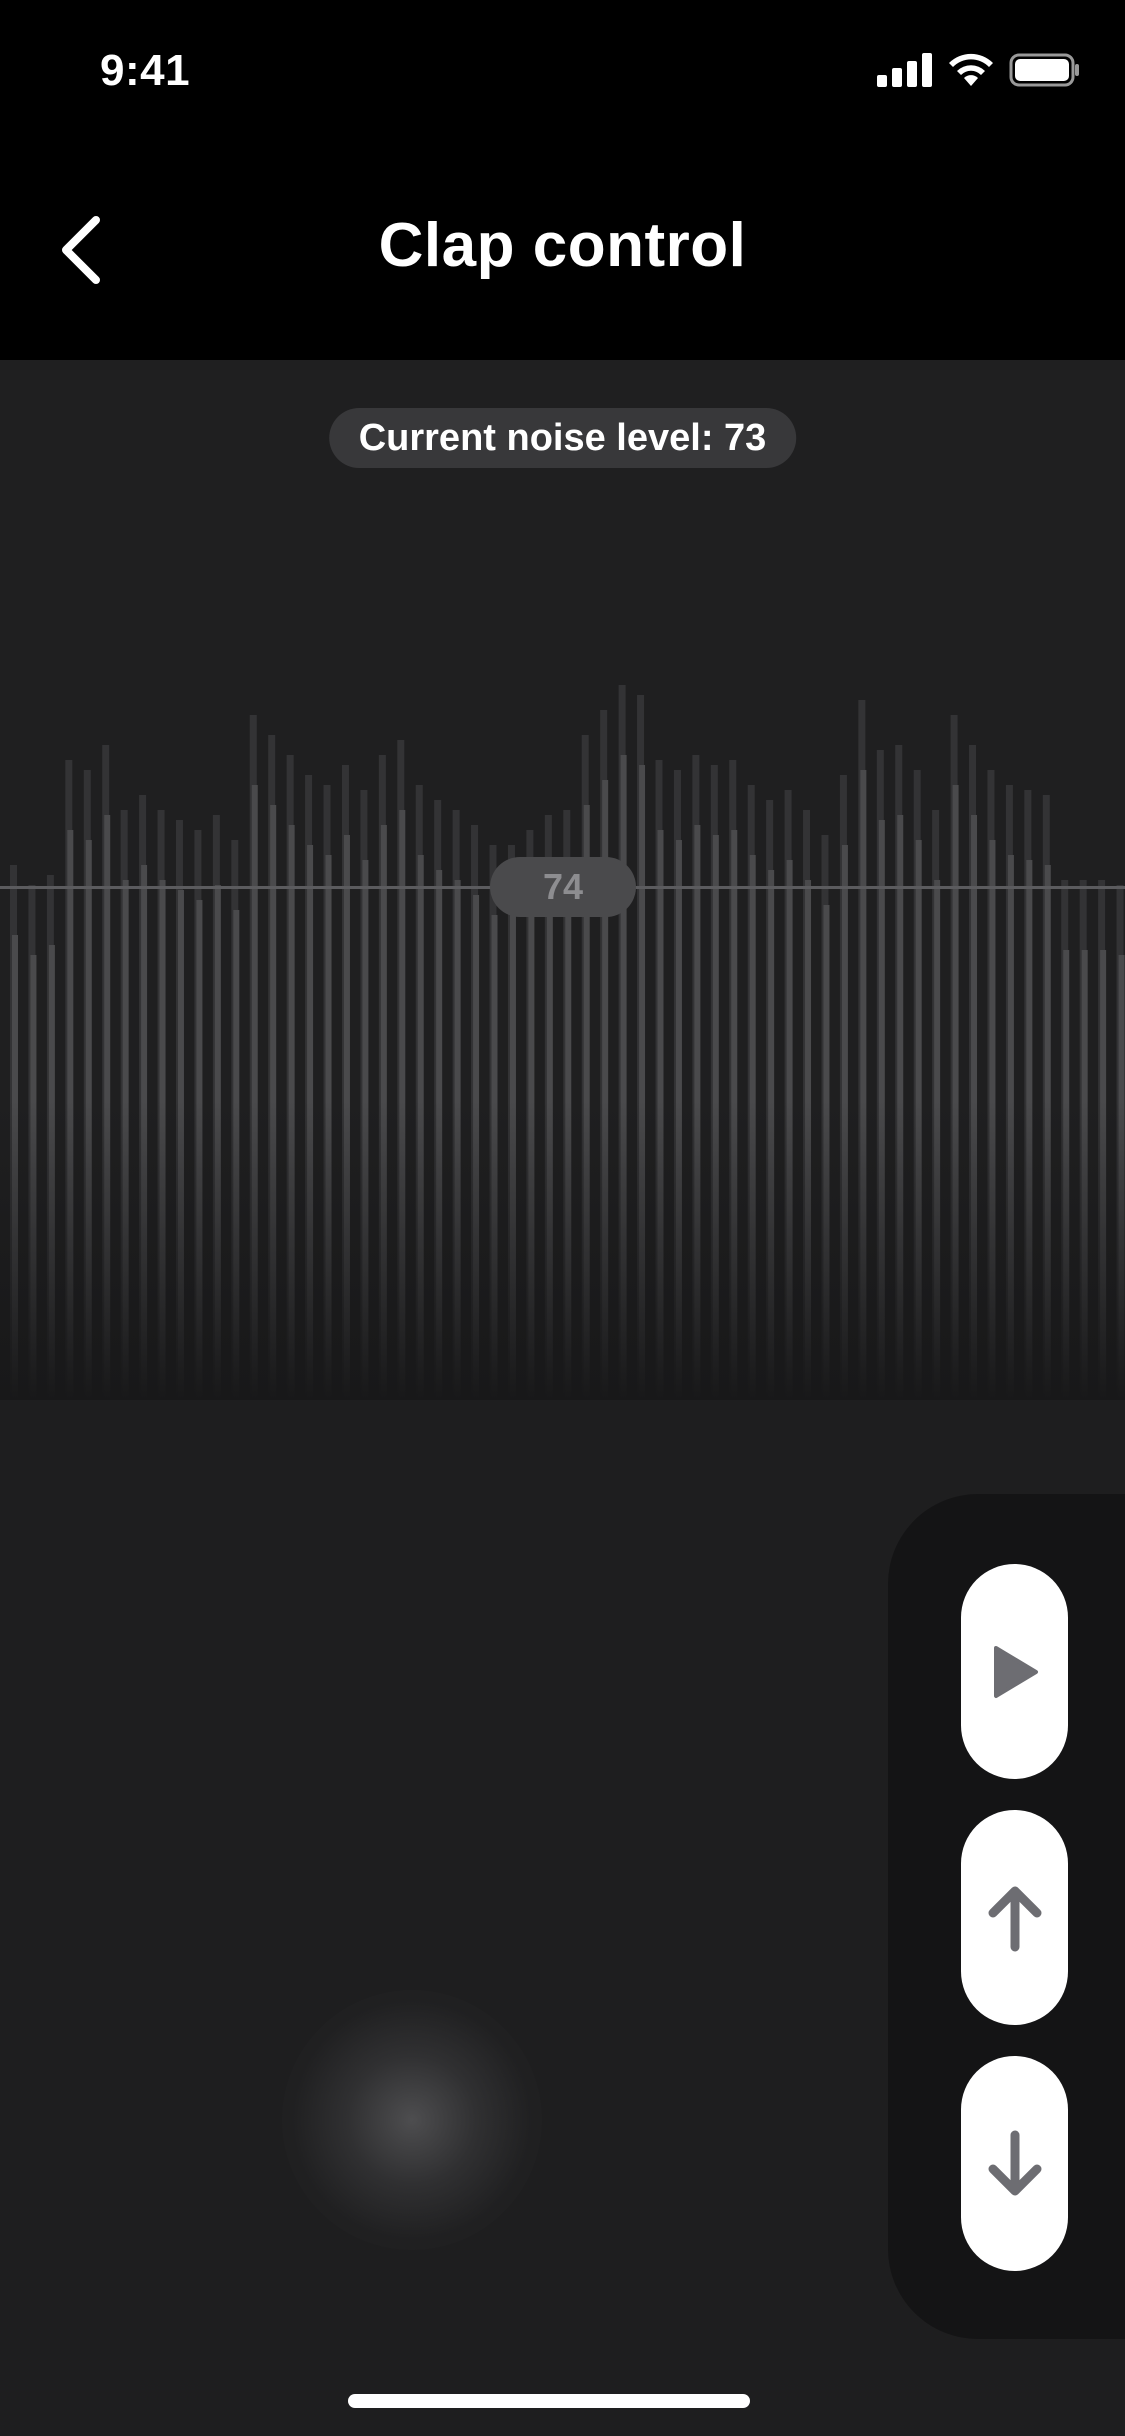  I want to click on threshold-handle: 74, so click(563, 887).